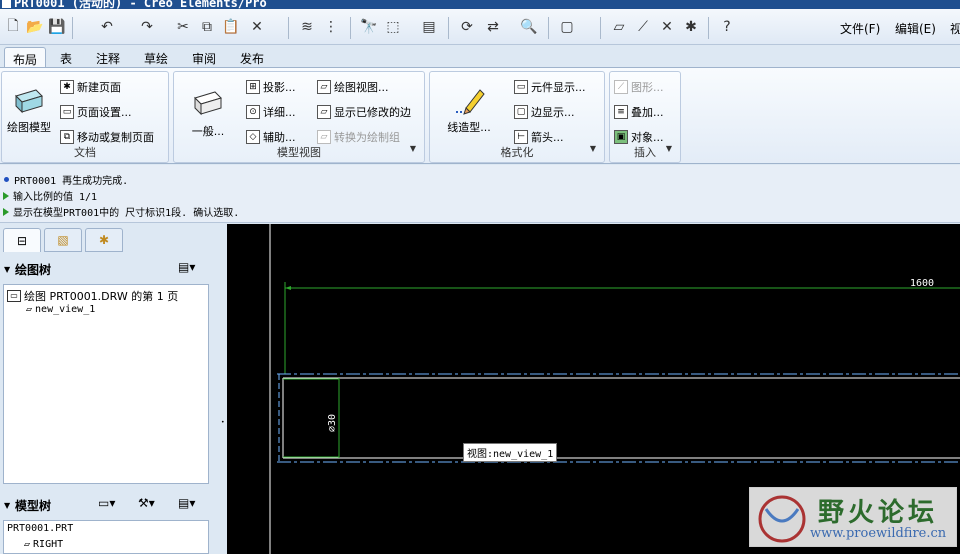  I want to click on help-icon: ?, so click(727, 27).